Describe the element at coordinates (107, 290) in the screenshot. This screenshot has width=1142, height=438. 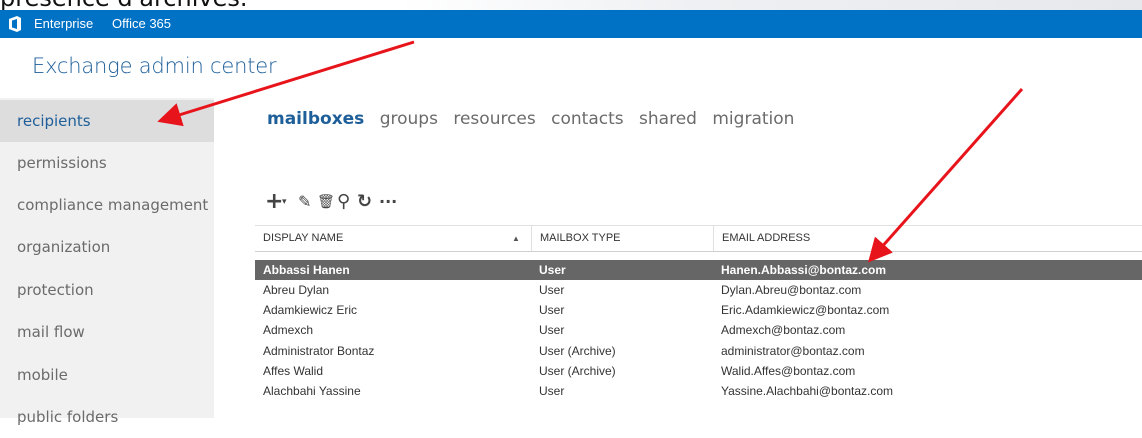
I see `sidebar-item-protection: protection` at that location.